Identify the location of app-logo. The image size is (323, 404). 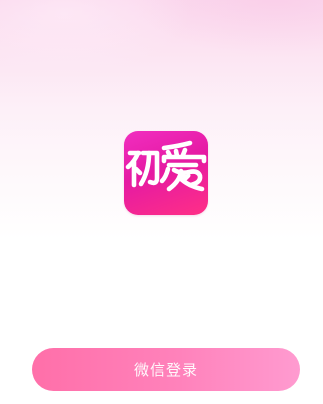
(166, 173).